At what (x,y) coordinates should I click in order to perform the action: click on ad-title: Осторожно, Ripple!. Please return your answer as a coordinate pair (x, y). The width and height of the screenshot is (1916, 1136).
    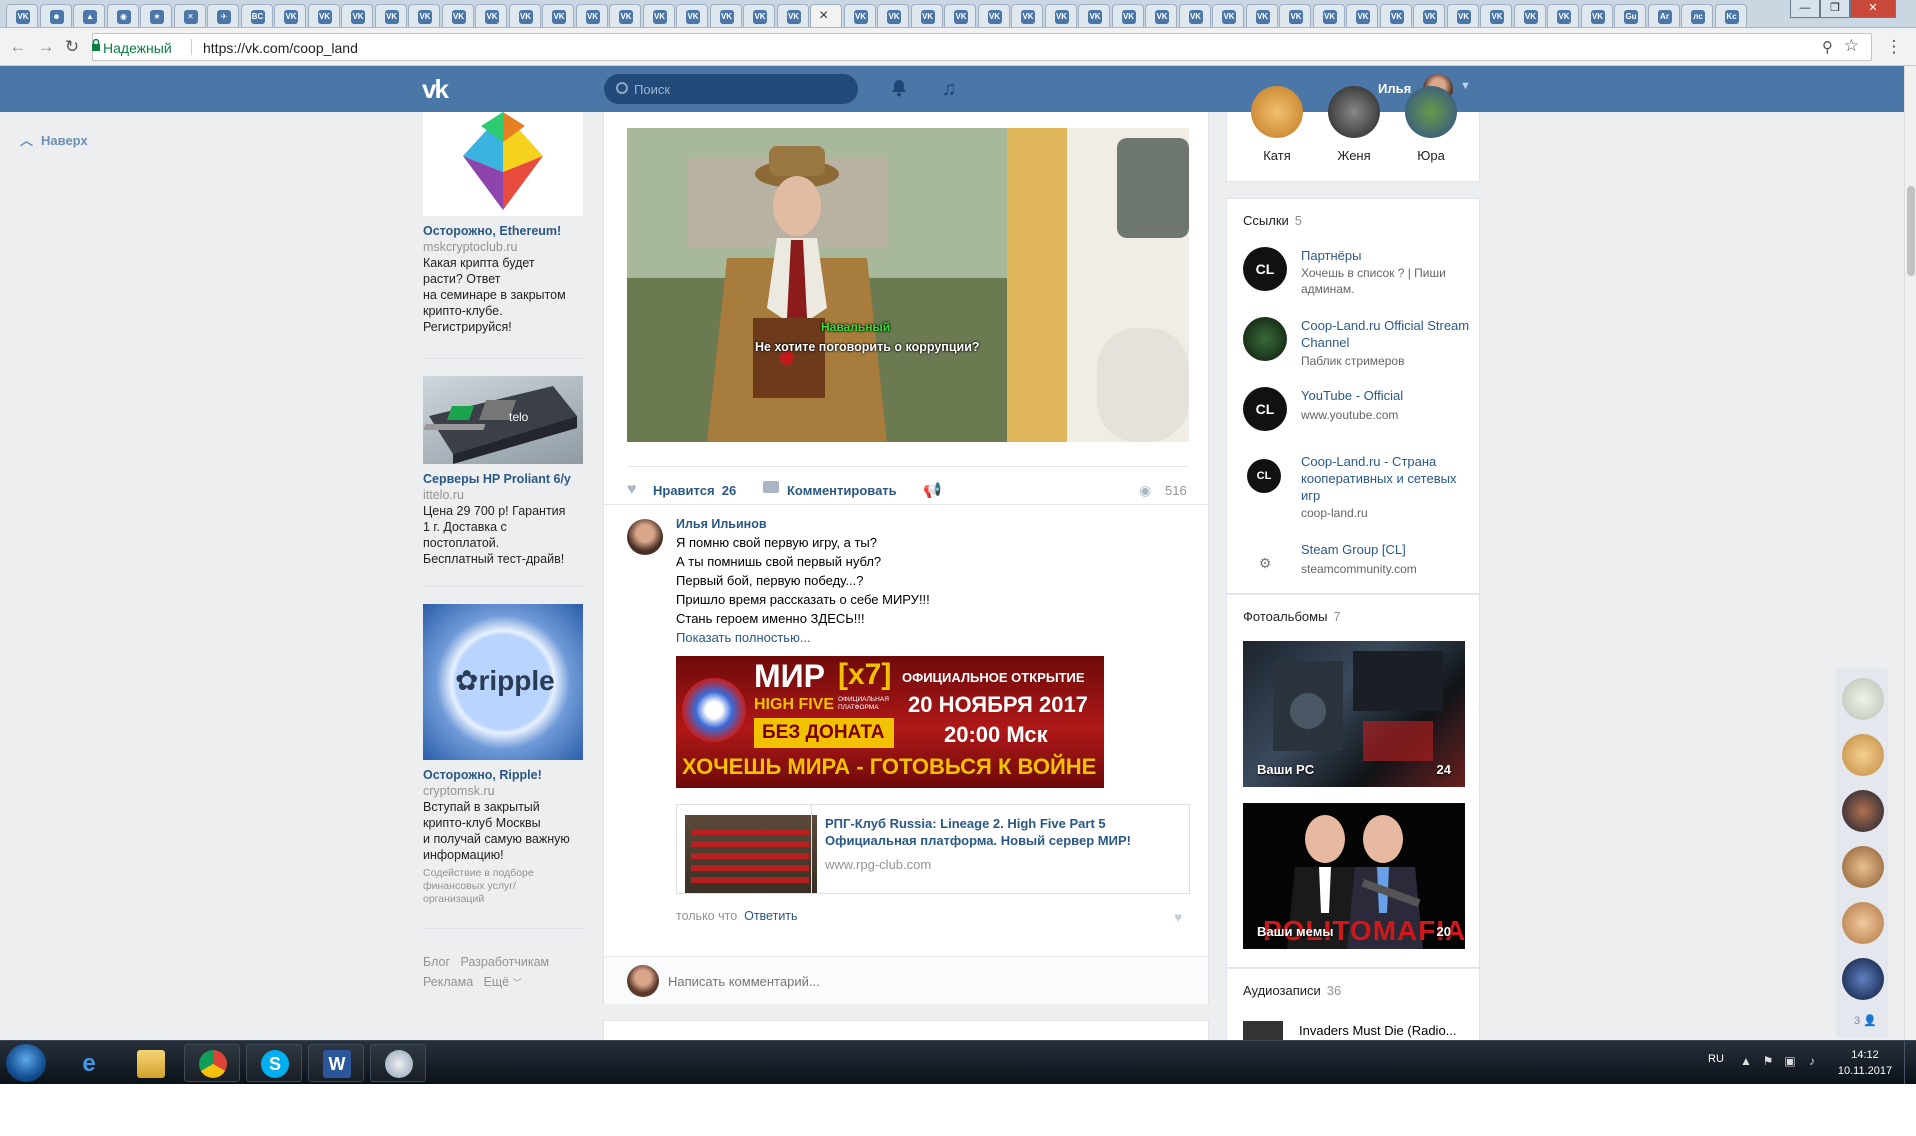
    Looking at the image, I should click on (503, 775).